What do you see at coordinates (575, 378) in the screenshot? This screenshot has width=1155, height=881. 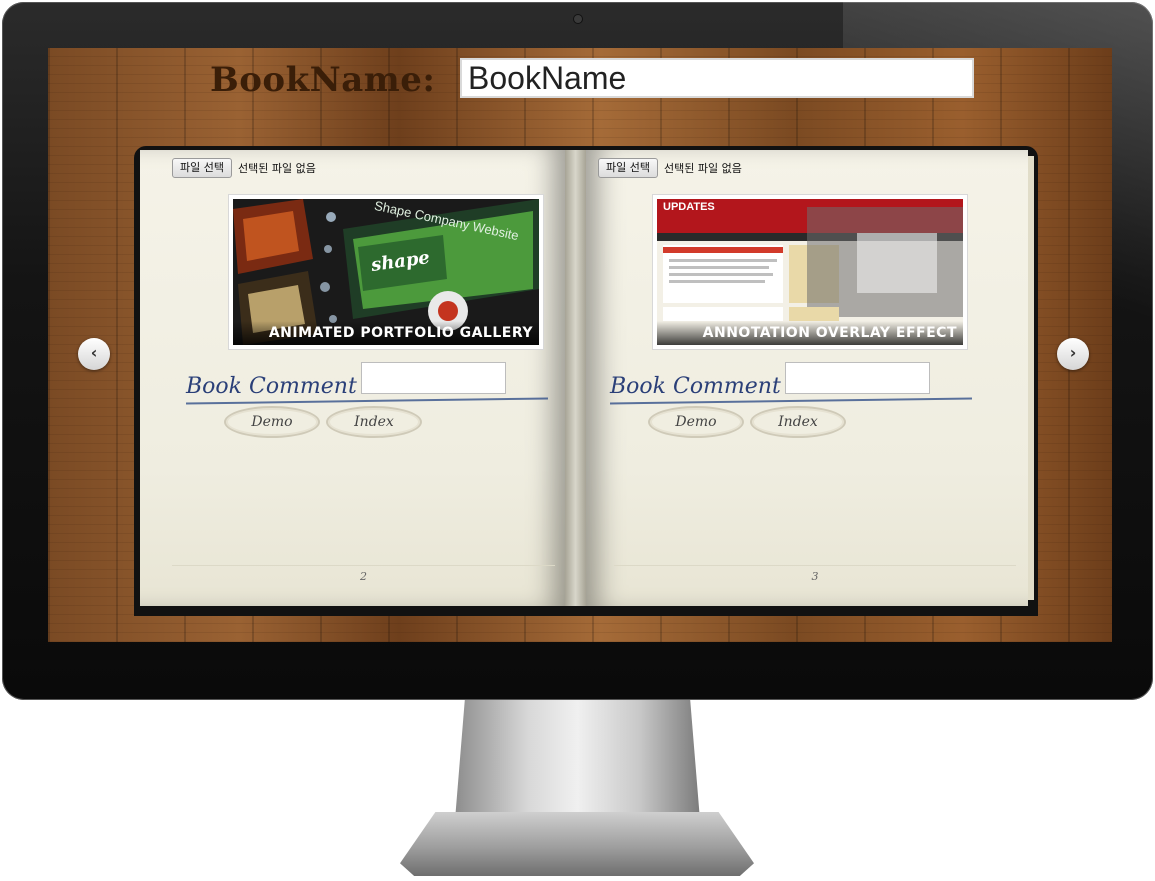 I see `book-spine` at bounding box center [575, 378].